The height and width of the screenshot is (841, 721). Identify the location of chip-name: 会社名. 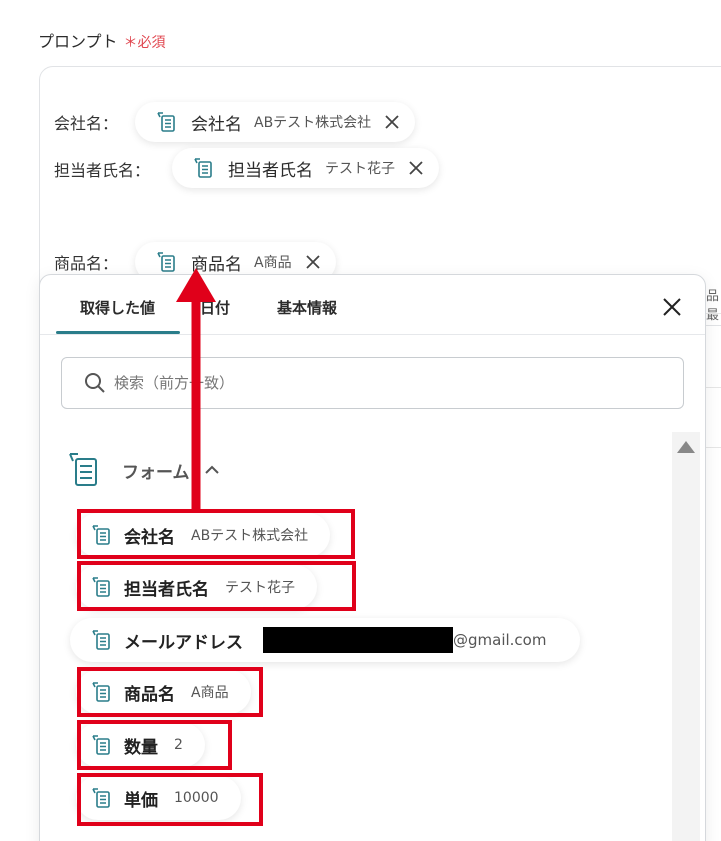
(216, 124).